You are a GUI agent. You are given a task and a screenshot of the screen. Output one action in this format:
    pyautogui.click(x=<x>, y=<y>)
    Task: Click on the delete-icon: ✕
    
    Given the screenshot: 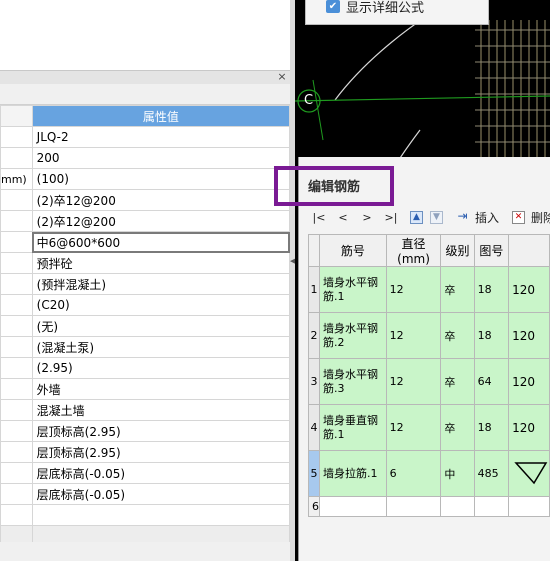 What is the action you would take?
    pyautogui.click(x=518, y=217)
    